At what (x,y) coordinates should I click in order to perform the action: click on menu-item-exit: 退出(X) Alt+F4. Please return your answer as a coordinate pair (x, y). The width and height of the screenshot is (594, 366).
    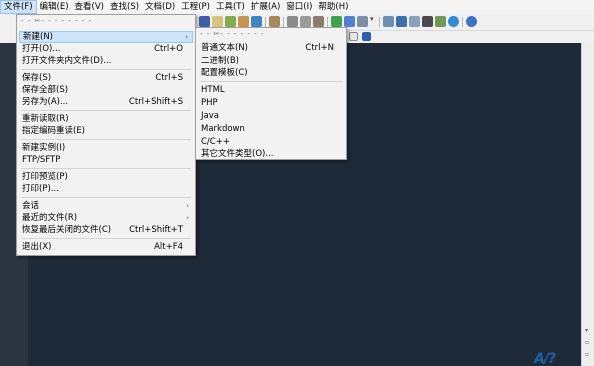
    Looking at the image, I should click on (106, 247).